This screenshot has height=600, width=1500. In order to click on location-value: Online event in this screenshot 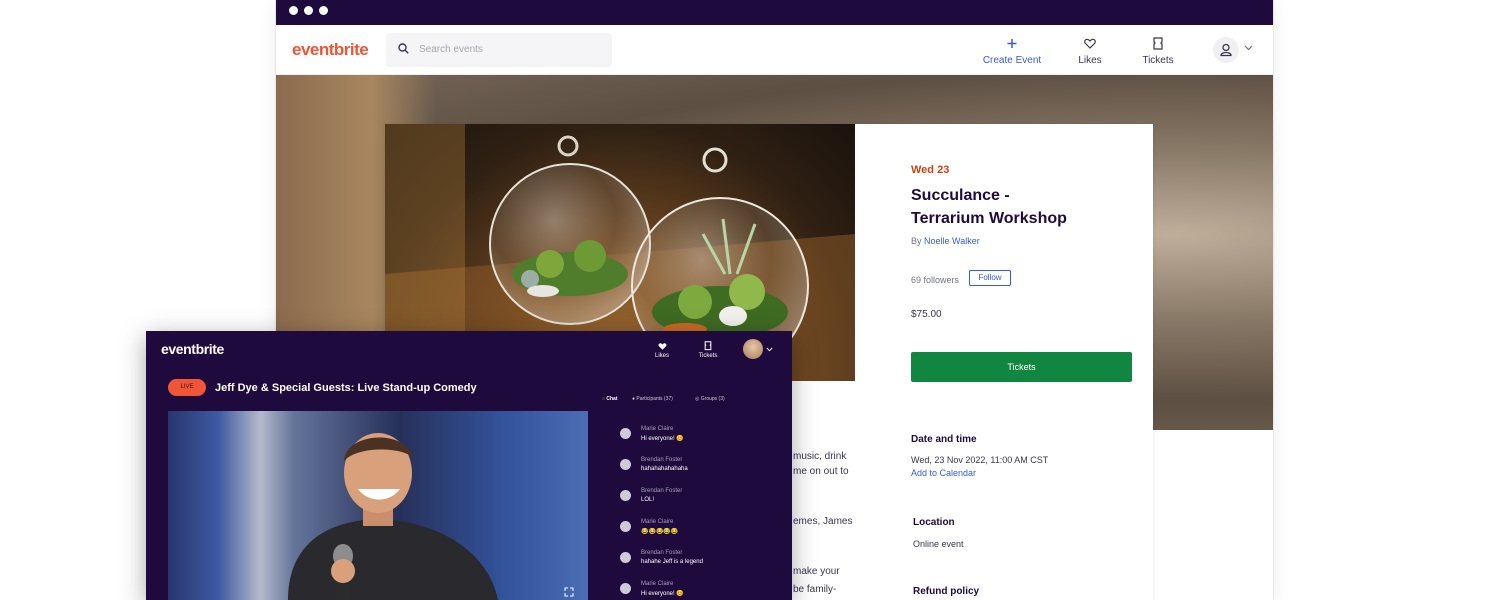, I will do `click(938, 544)`.